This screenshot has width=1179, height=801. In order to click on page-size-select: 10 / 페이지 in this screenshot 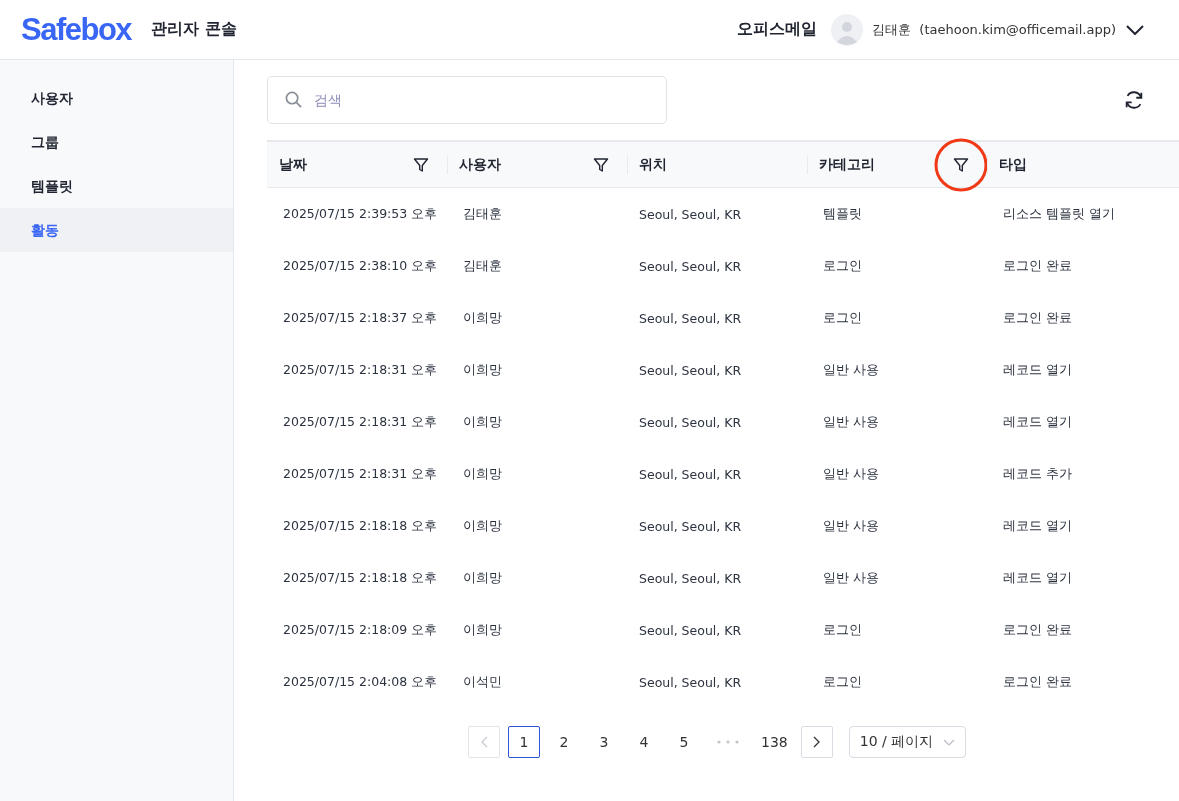, I will do `click(907, 742)`.